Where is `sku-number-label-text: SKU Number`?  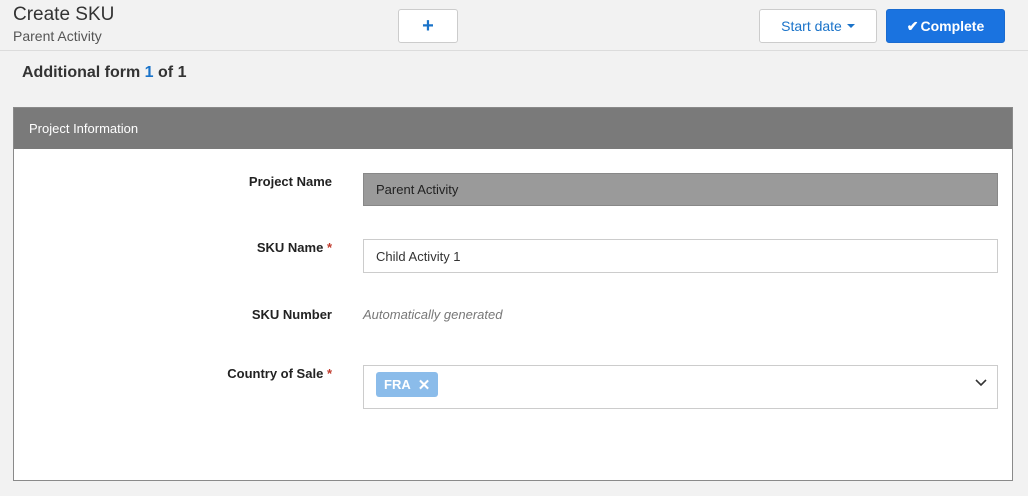
sku-number-label-text: SKU Number is located at coordinates (291, 314).